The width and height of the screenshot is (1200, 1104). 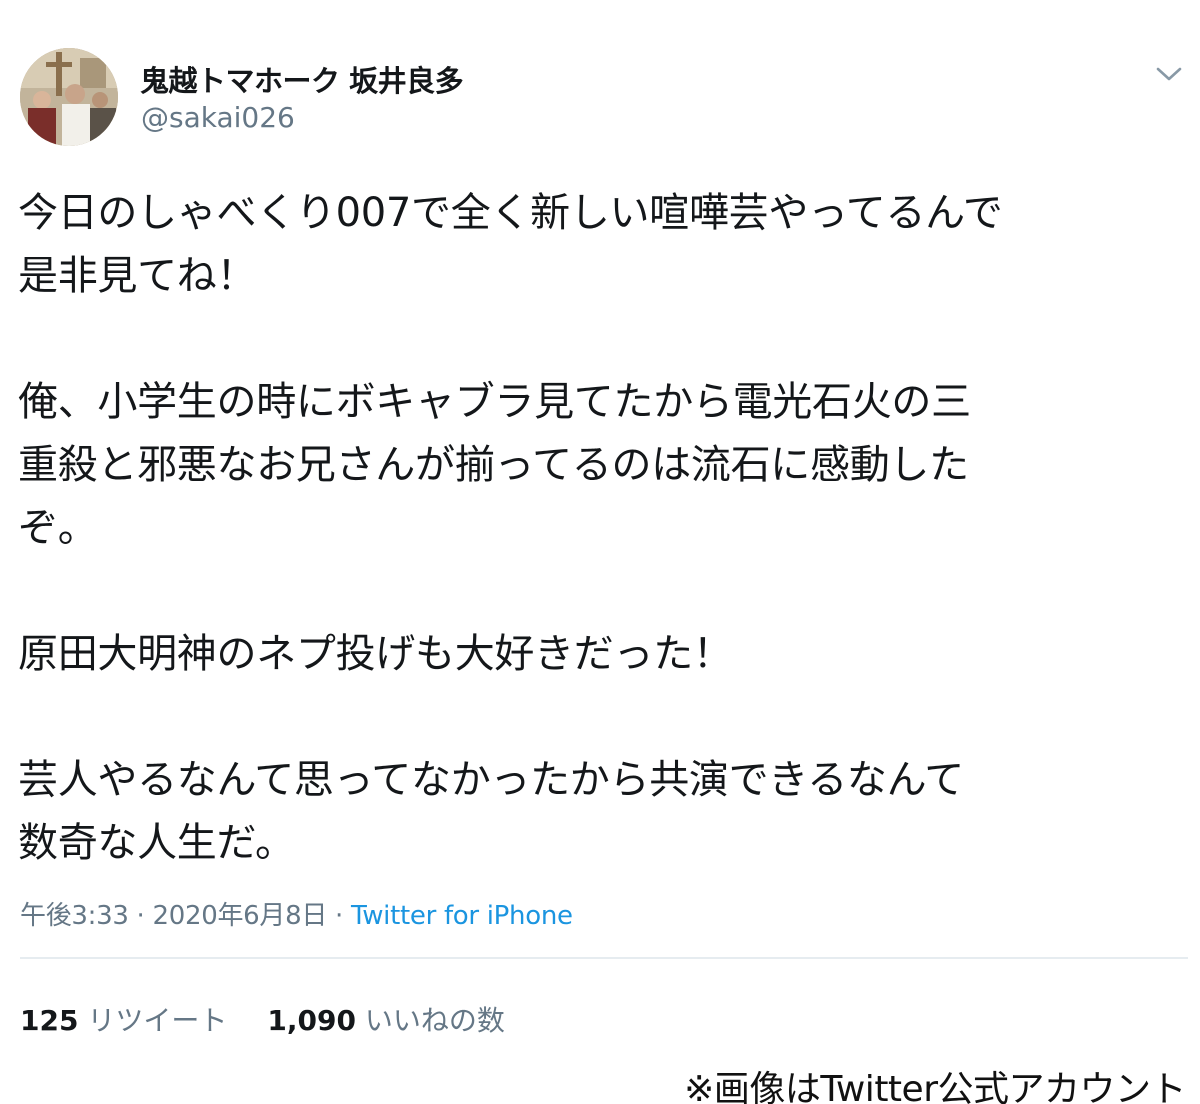 I want to click on like-count: 1,090, so click(x=311, y=1020).